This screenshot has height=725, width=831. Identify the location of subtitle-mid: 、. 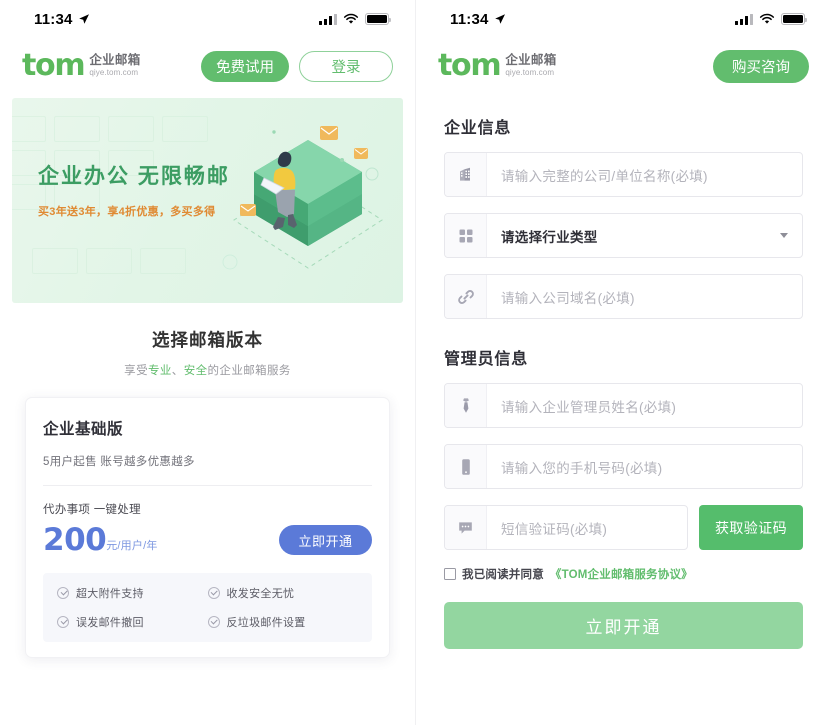
(177, 371).